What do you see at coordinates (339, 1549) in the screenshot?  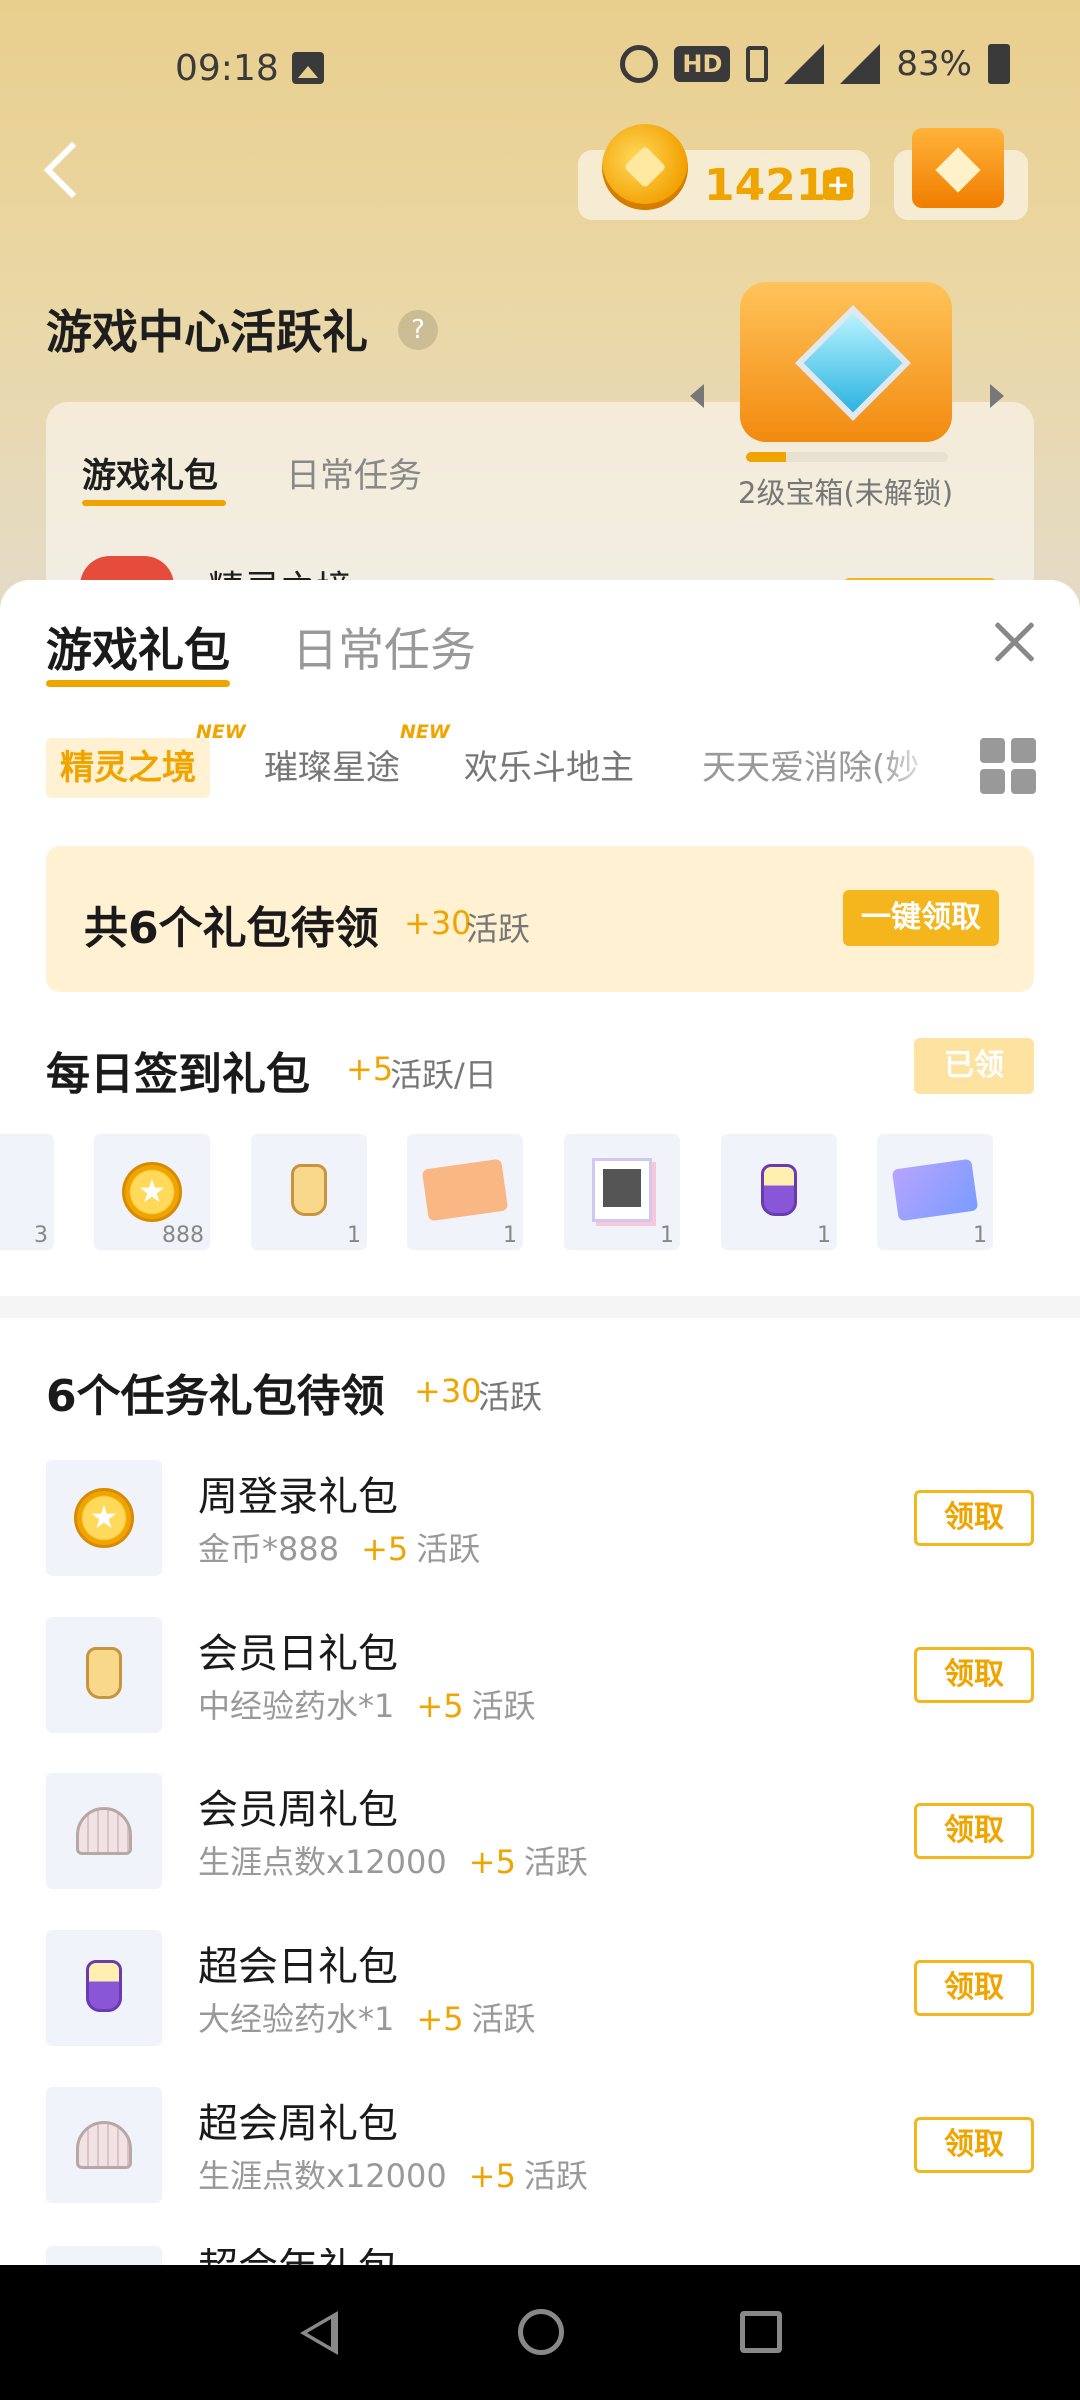 I see `task-reward: 金币*888 +5 活跃` at bounding box center [339, 1549].